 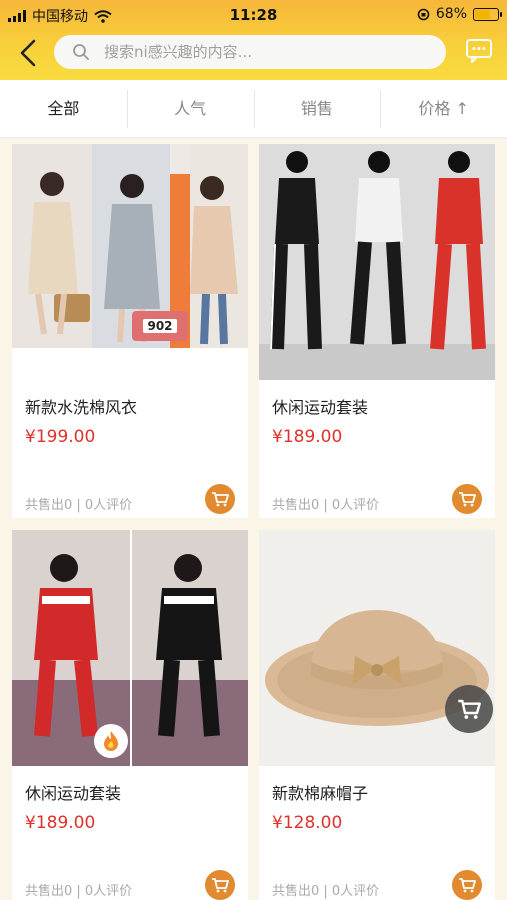 What do you see at coordinates (423, 14) in the screenshot?
I see `orientation-lock-icon` at bounding box center [423, 14].